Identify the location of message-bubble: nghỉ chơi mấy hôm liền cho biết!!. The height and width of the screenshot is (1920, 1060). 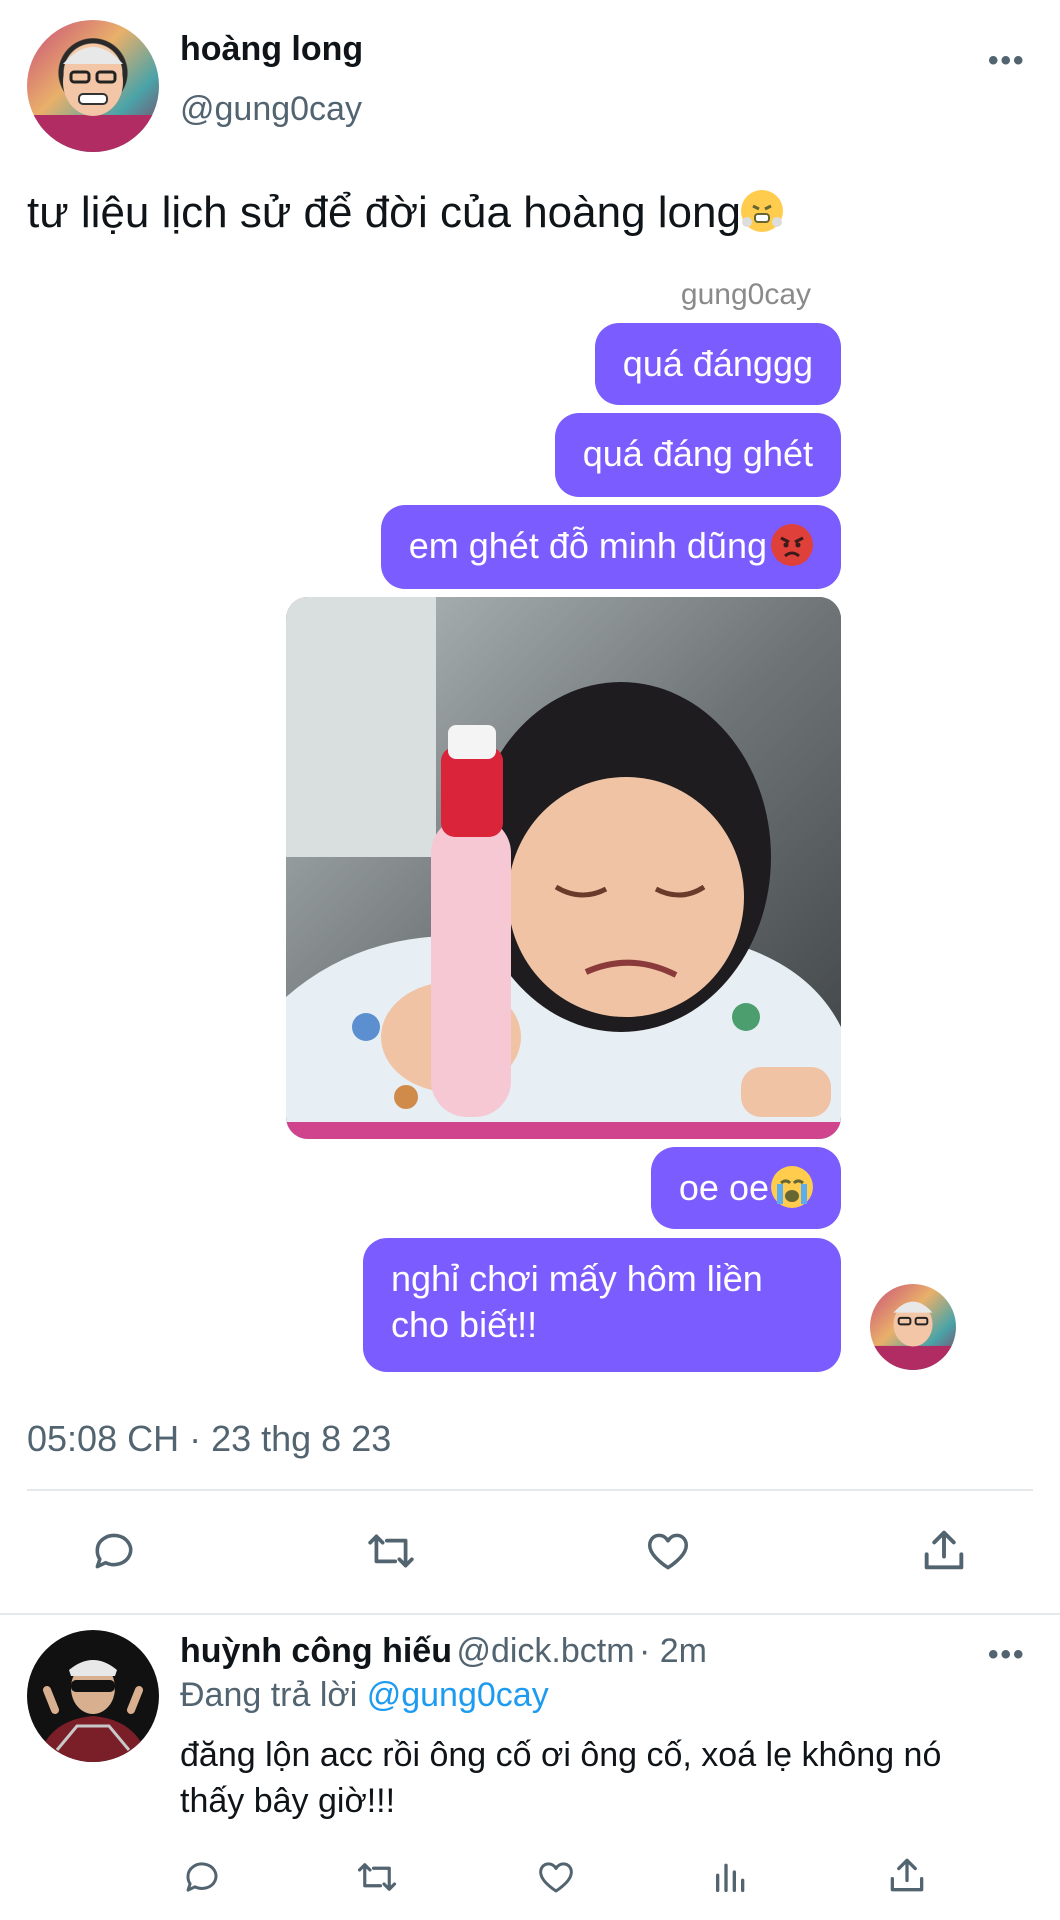
(602, 1305).